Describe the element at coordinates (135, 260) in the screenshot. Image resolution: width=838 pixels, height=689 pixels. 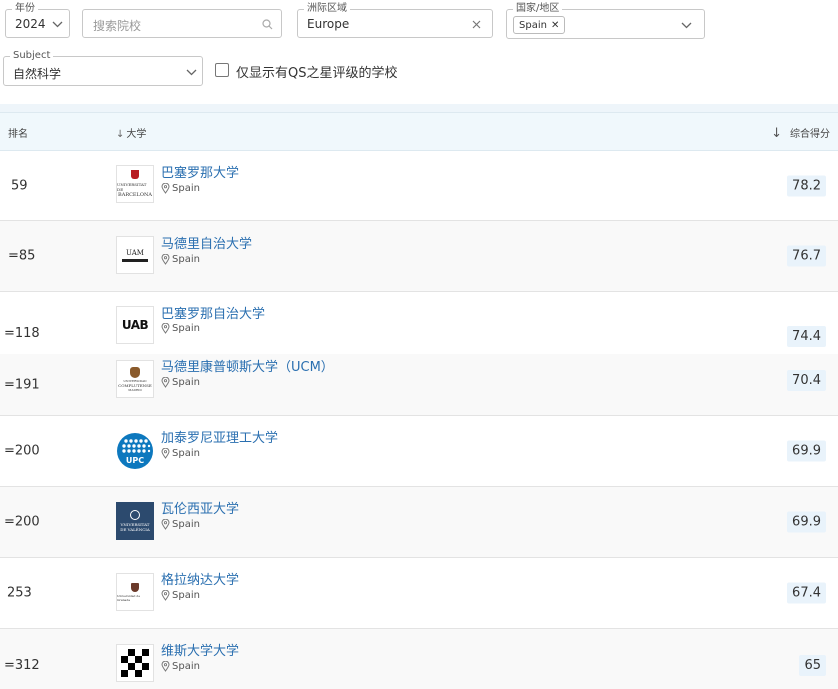
I see `uam-logo-bar` at that location.